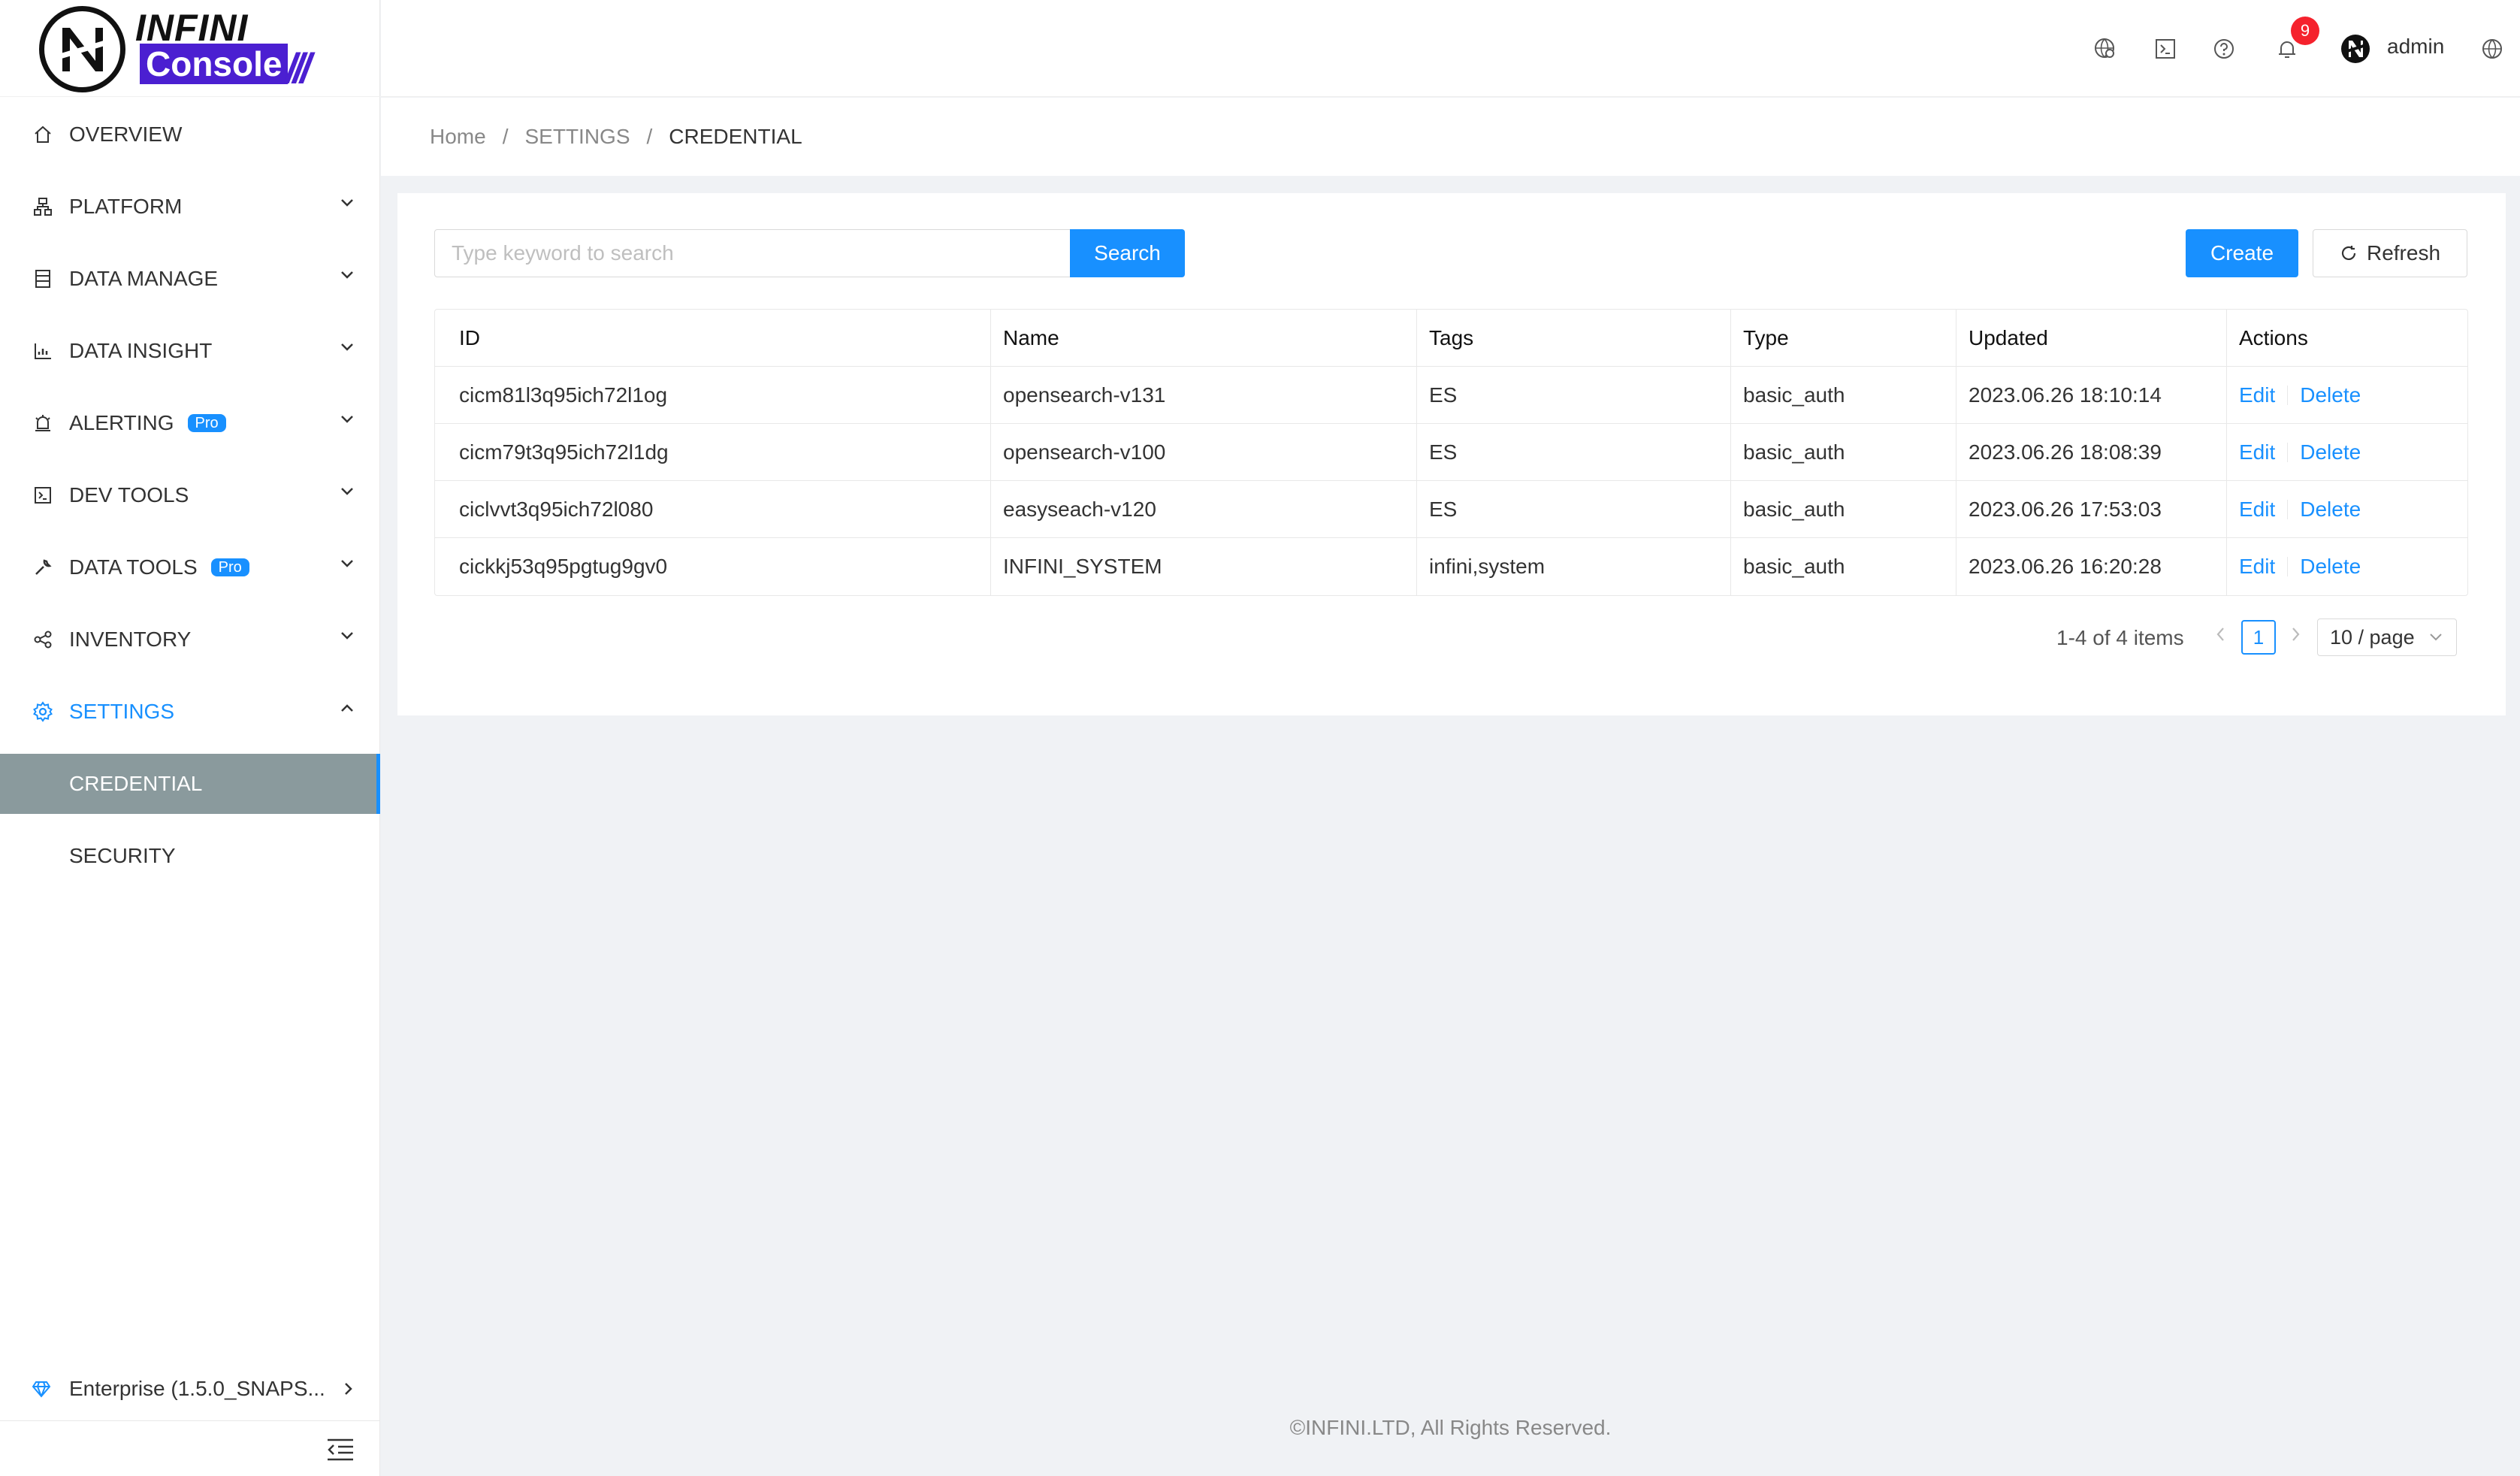 This screenshot has height=1476, width=2520. I want to click on share-icon, so click(43, 639).